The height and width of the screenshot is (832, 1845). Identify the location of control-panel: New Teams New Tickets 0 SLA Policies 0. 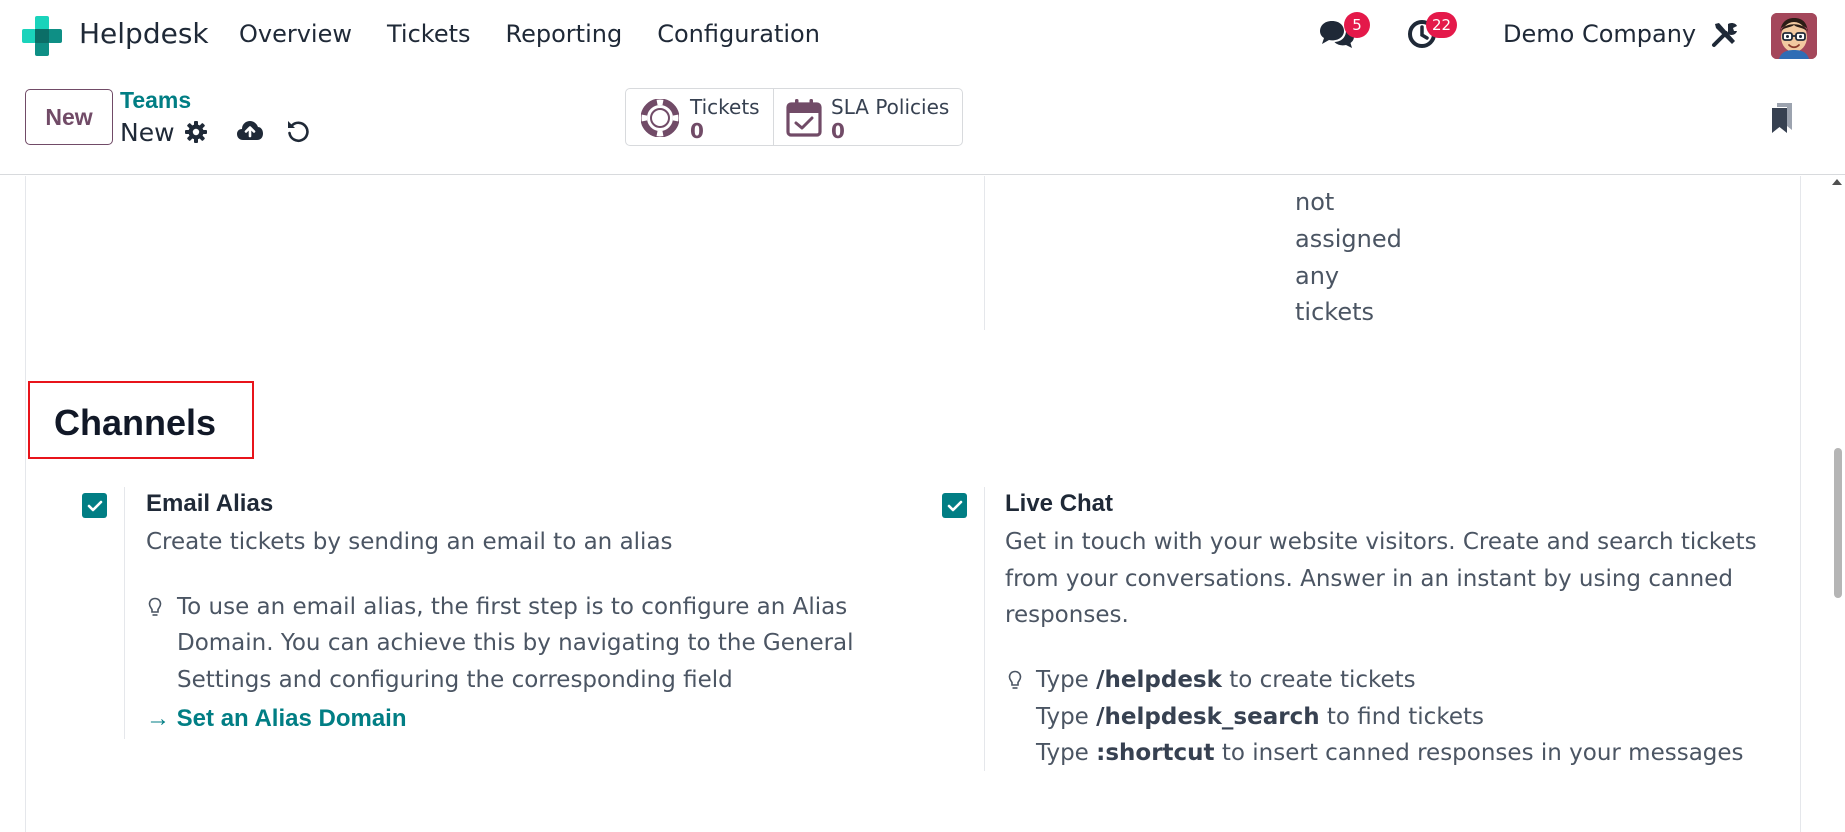
(922, 121).